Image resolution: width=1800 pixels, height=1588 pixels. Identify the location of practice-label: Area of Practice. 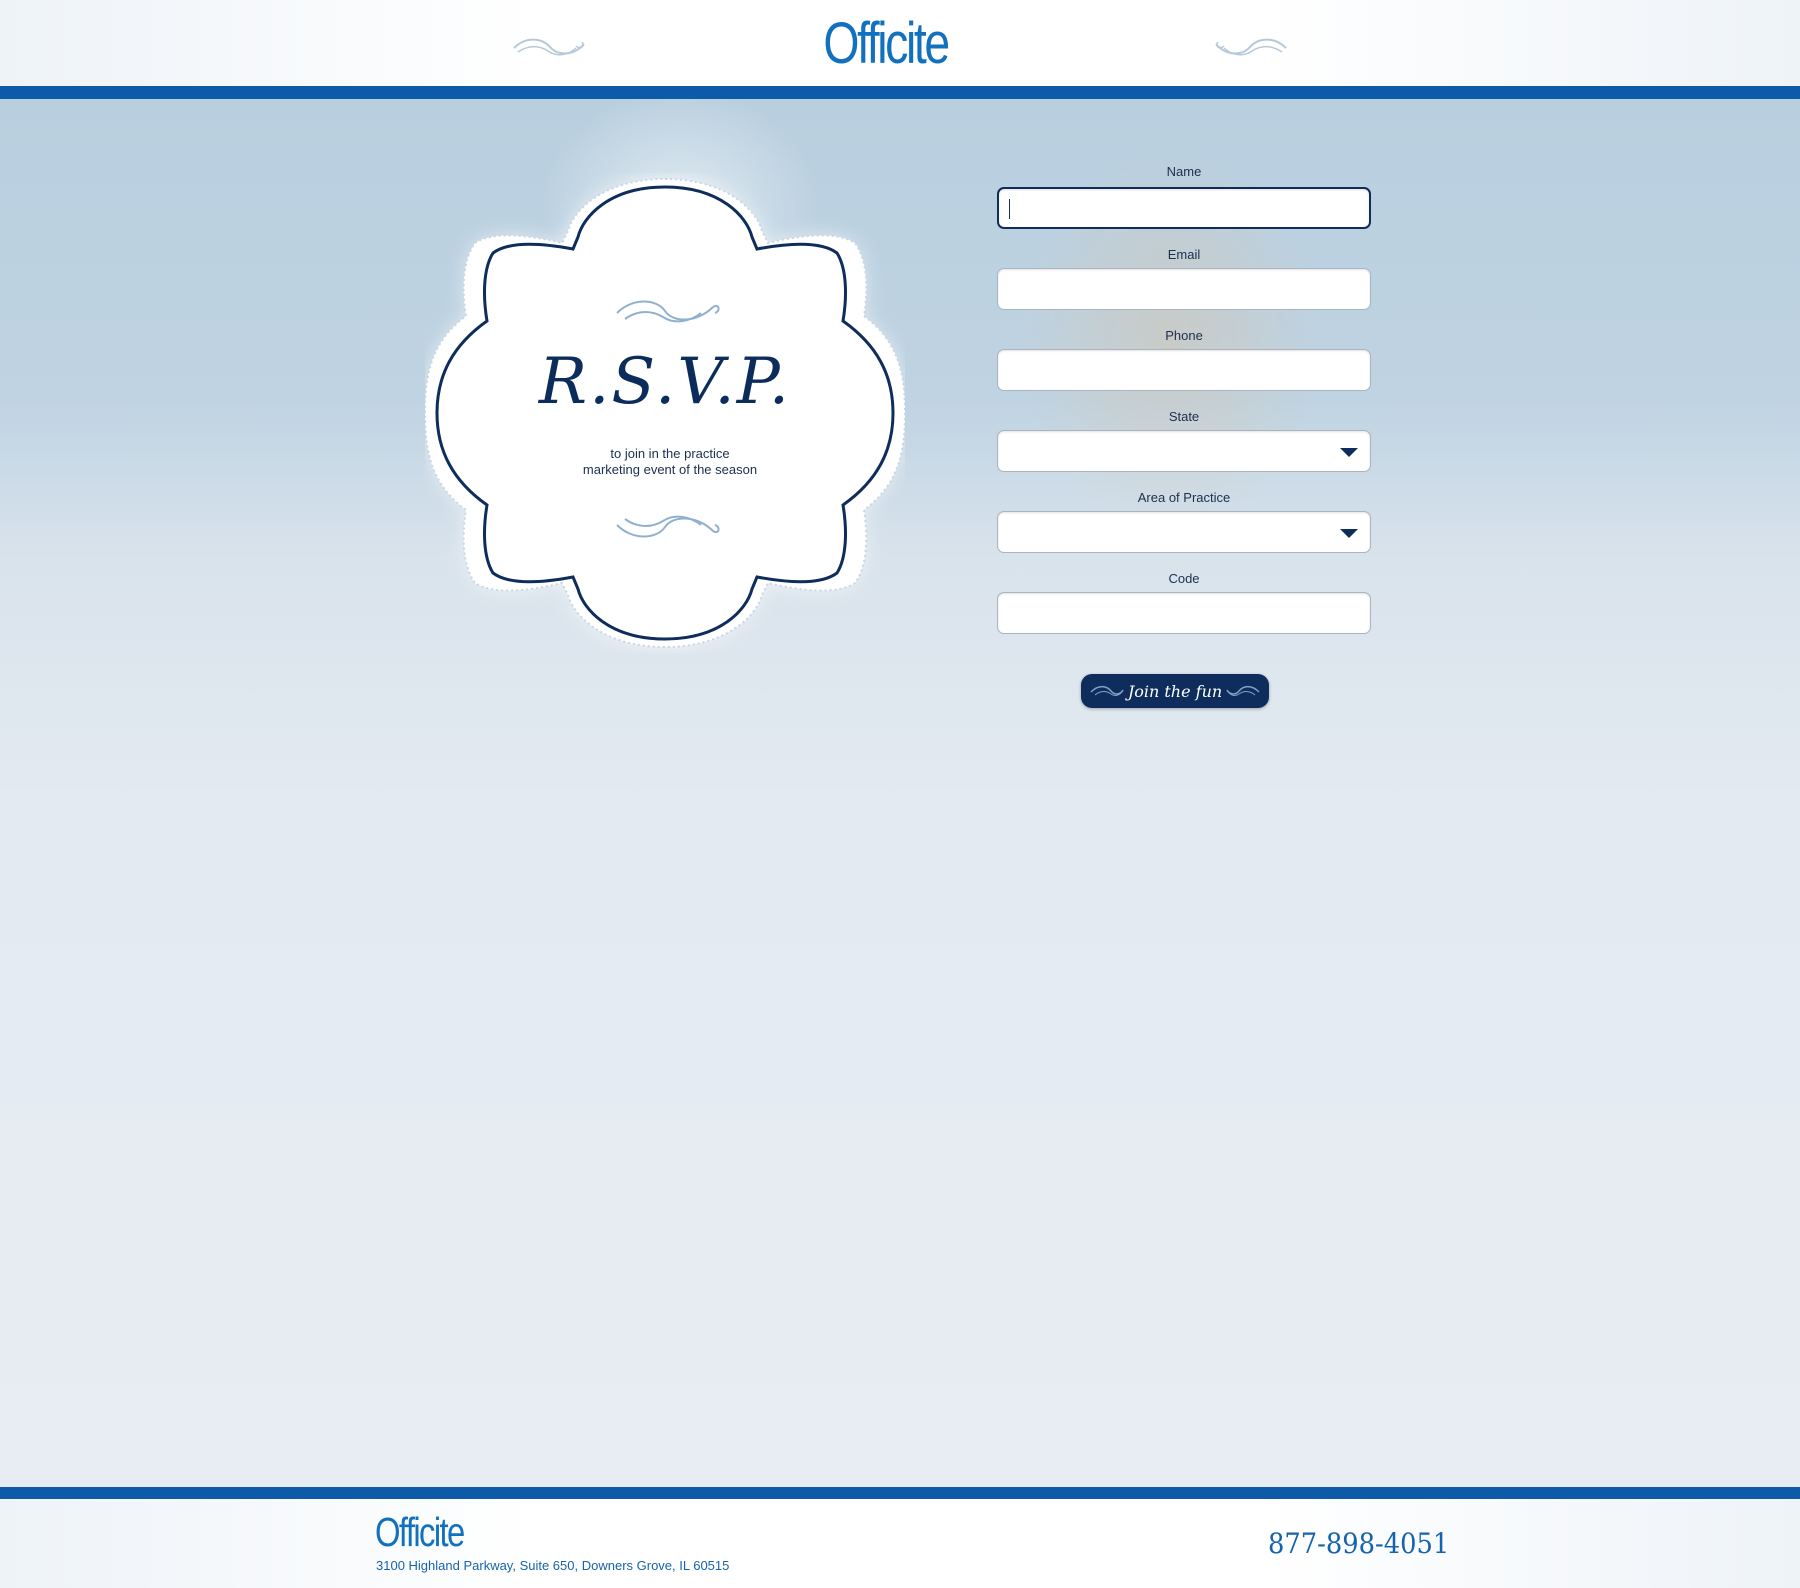
(1184, 497).